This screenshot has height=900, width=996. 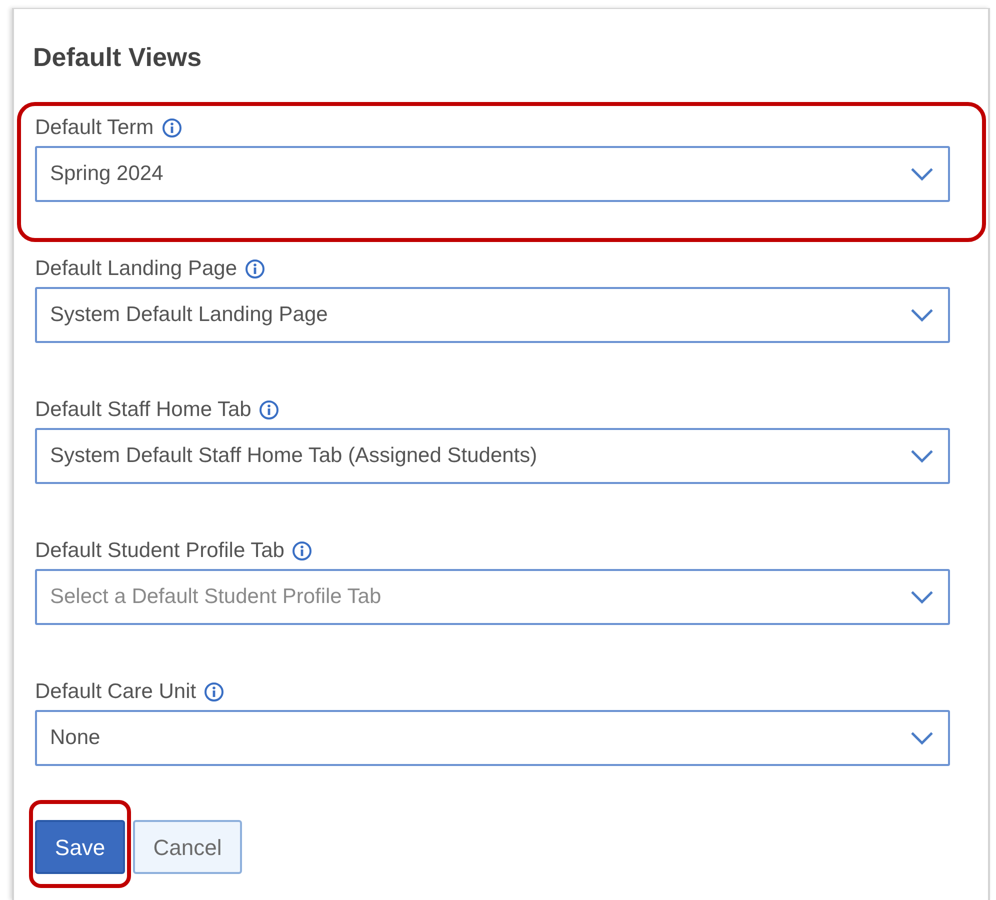 I want to click on dropdown-select: Spring 2024, so click(x=492, y=174).